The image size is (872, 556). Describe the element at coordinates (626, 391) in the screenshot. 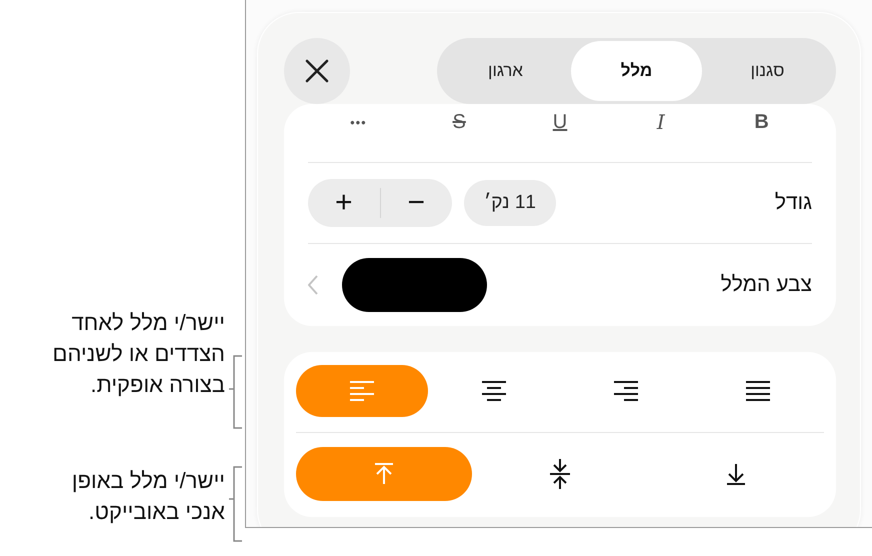

I see `align-right-icon` at that location.